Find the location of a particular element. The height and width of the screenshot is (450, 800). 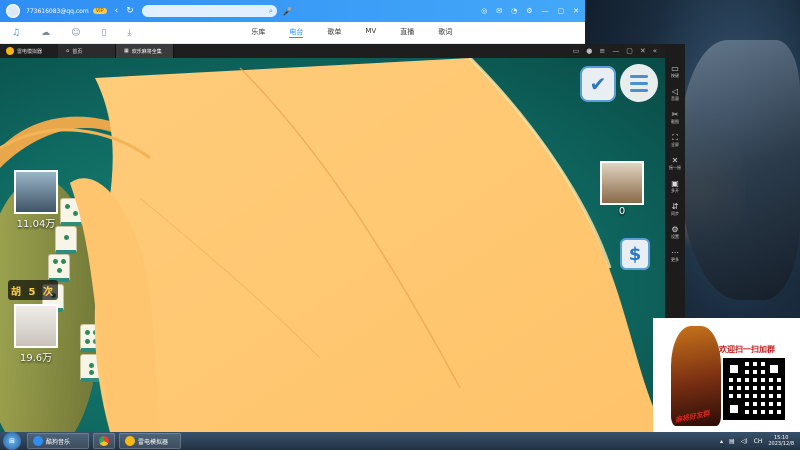

taskbar-item-kugou: 酷狗音乐 is located at coordinates (58, 441).